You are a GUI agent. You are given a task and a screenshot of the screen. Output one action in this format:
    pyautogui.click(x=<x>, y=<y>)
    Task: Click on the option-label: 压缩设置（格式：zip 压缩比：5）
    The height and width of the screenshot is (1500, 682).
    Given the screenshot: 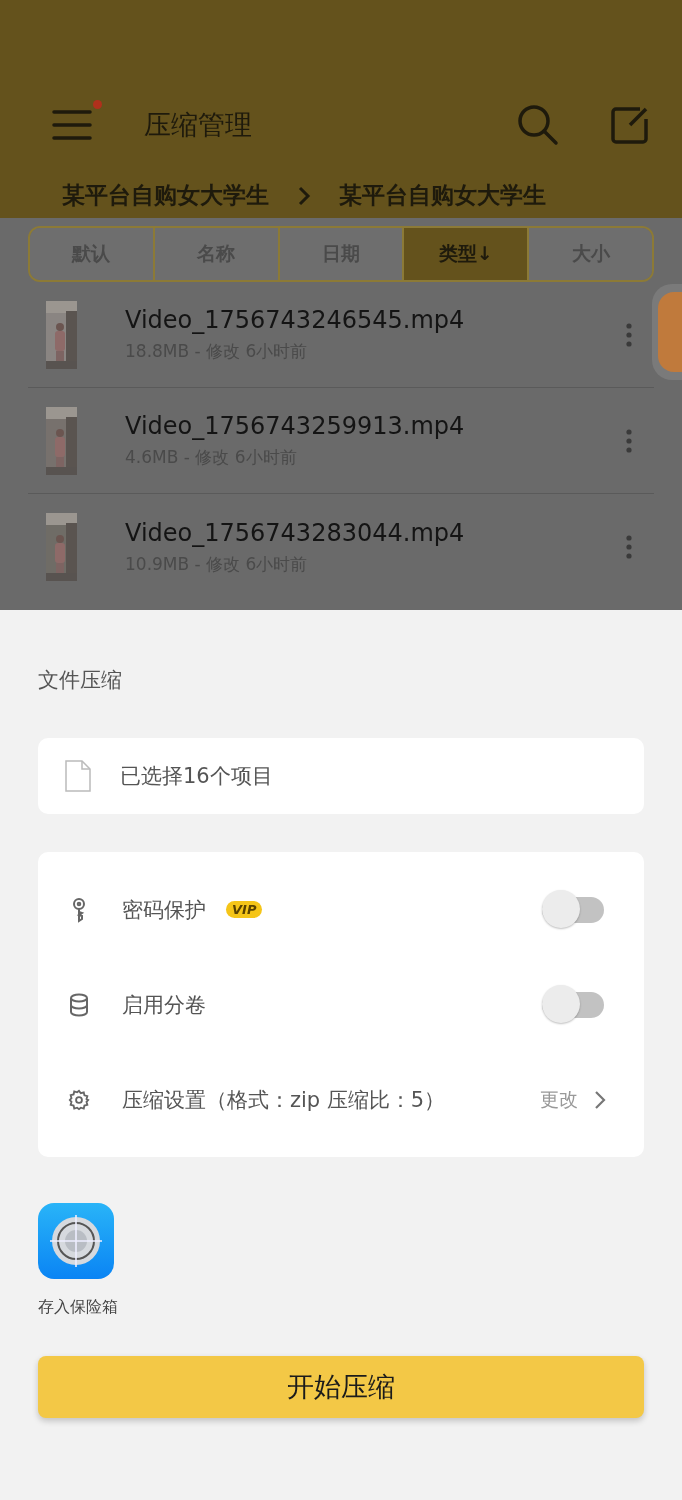 What is the action you would take?
    pyautogui.click(x=284, y=1100)
    